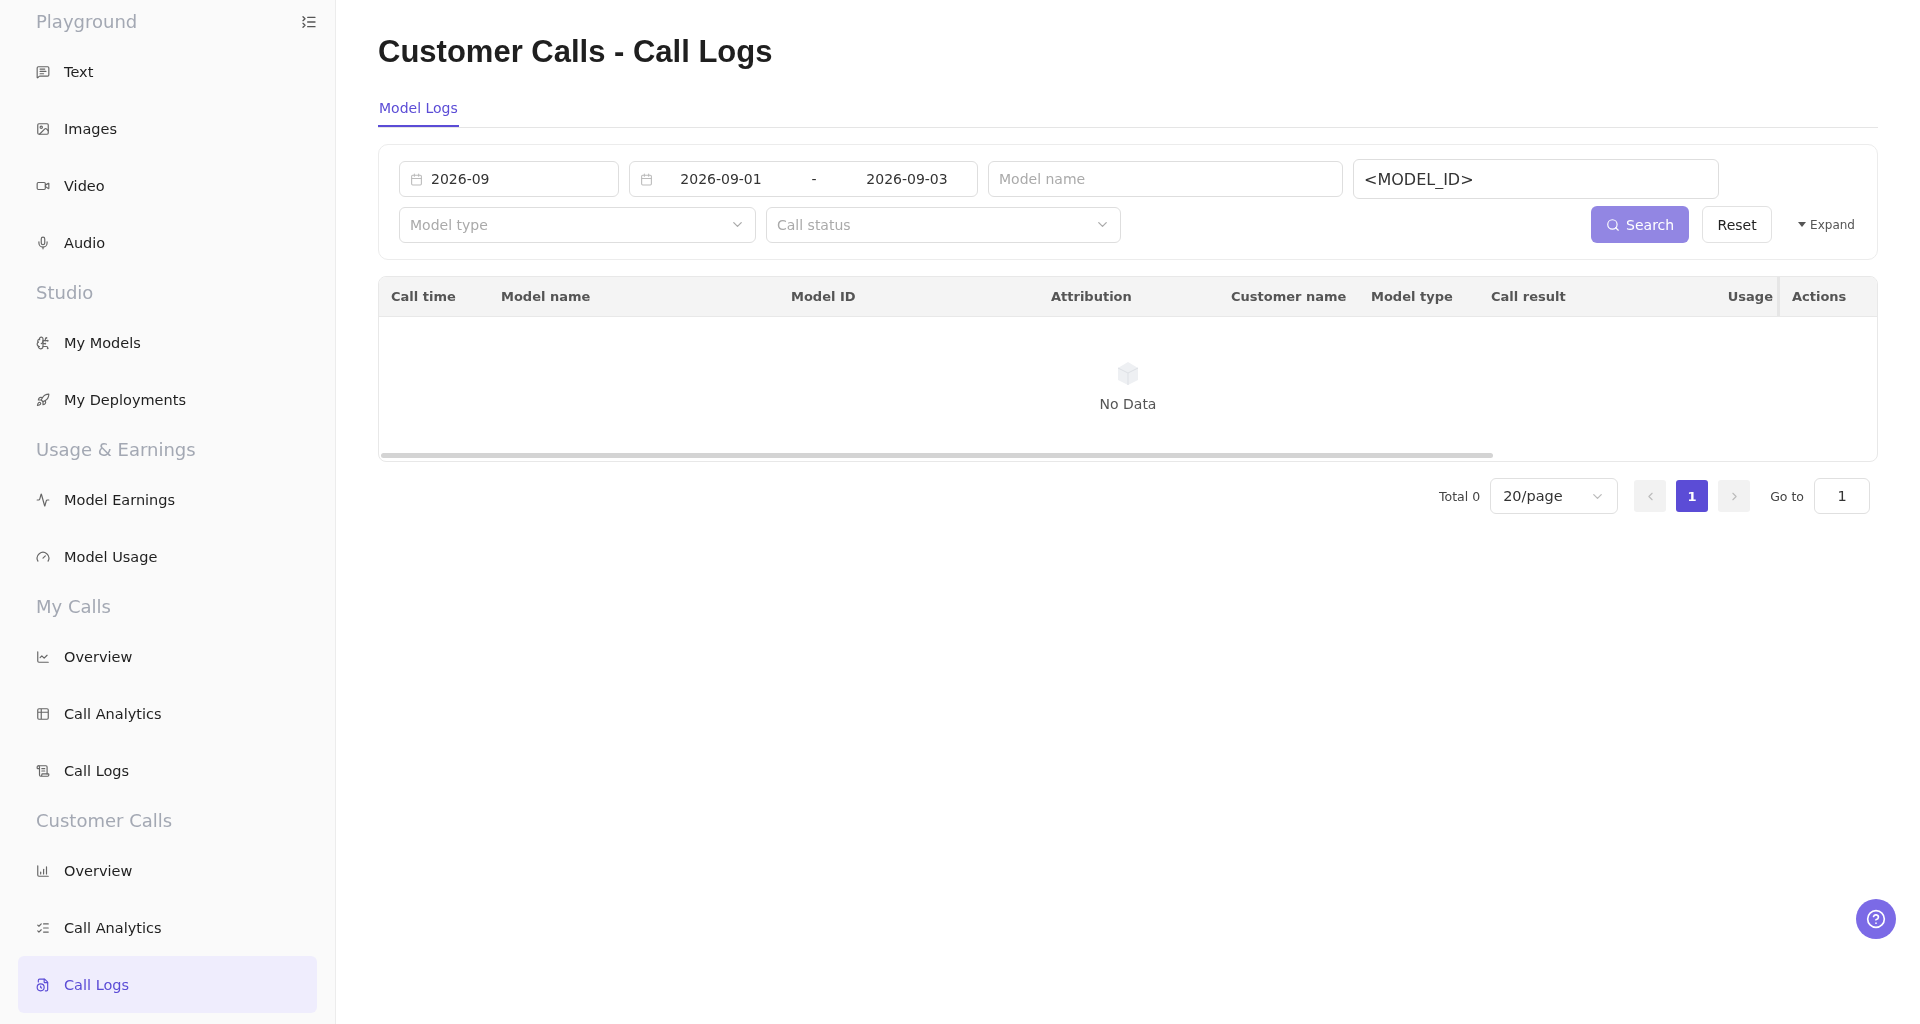 The height and width of the screenshot is (1024, 1920). What do you see at coordinates (43, 242) in the screenshot?
I see `microphone-icon` at bounding box center [43, 242].